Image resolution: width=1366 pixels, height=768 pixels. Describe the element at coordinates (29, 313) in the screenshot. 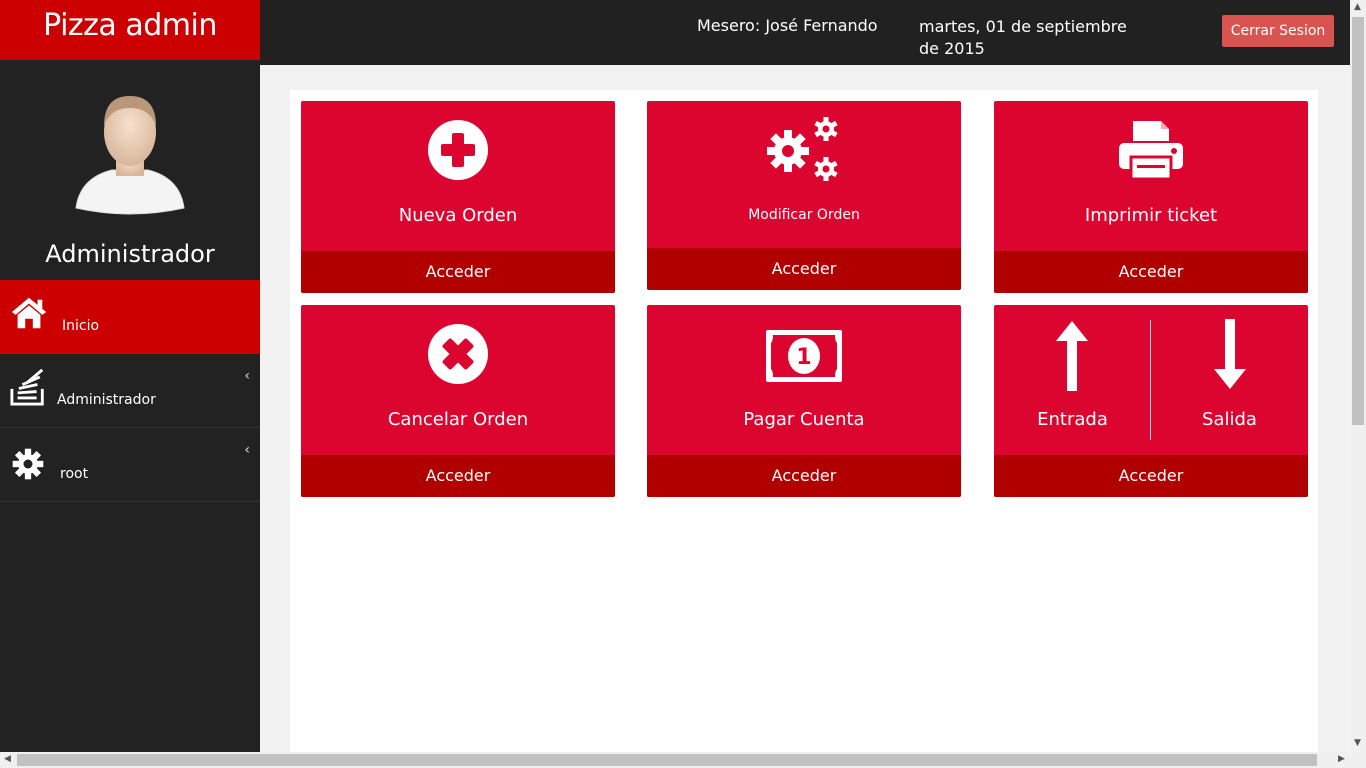

I see `home-icon` at that location.